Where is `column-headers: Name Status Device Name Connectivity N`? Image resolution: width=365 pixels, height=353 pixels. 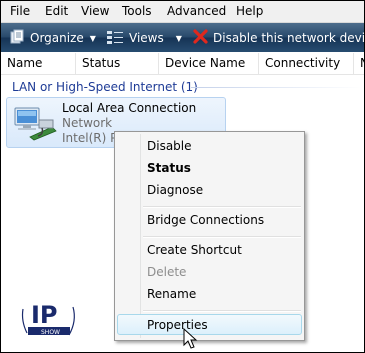 column-headers: Name Status Device Name Connectivity N is located at coordinates (182, 64).